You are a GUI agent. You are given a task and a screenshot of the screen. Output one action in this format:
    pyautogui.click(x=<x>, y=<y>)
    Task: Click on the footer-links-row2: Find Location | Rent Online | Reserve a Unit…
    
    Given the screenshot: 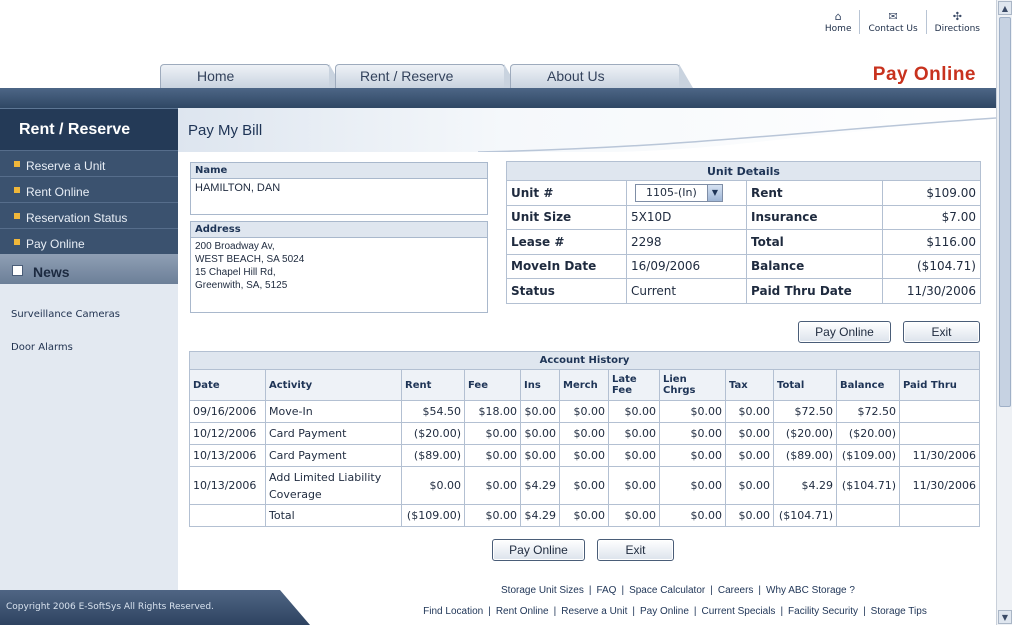 What is the action you would take?
    pyautogui.click(x=675, y=611)
    